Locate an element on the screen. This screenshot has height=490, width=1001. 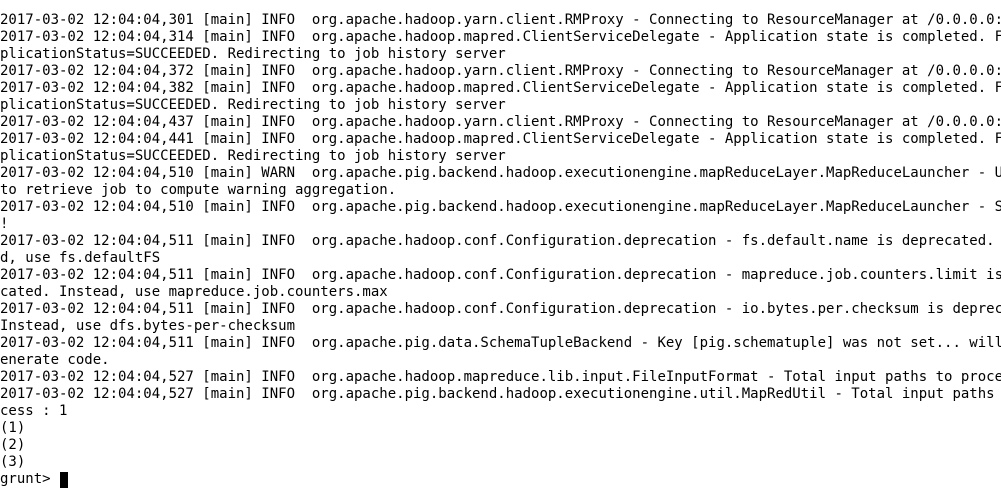
result-line: (2) is located at coordinates (13, 445).